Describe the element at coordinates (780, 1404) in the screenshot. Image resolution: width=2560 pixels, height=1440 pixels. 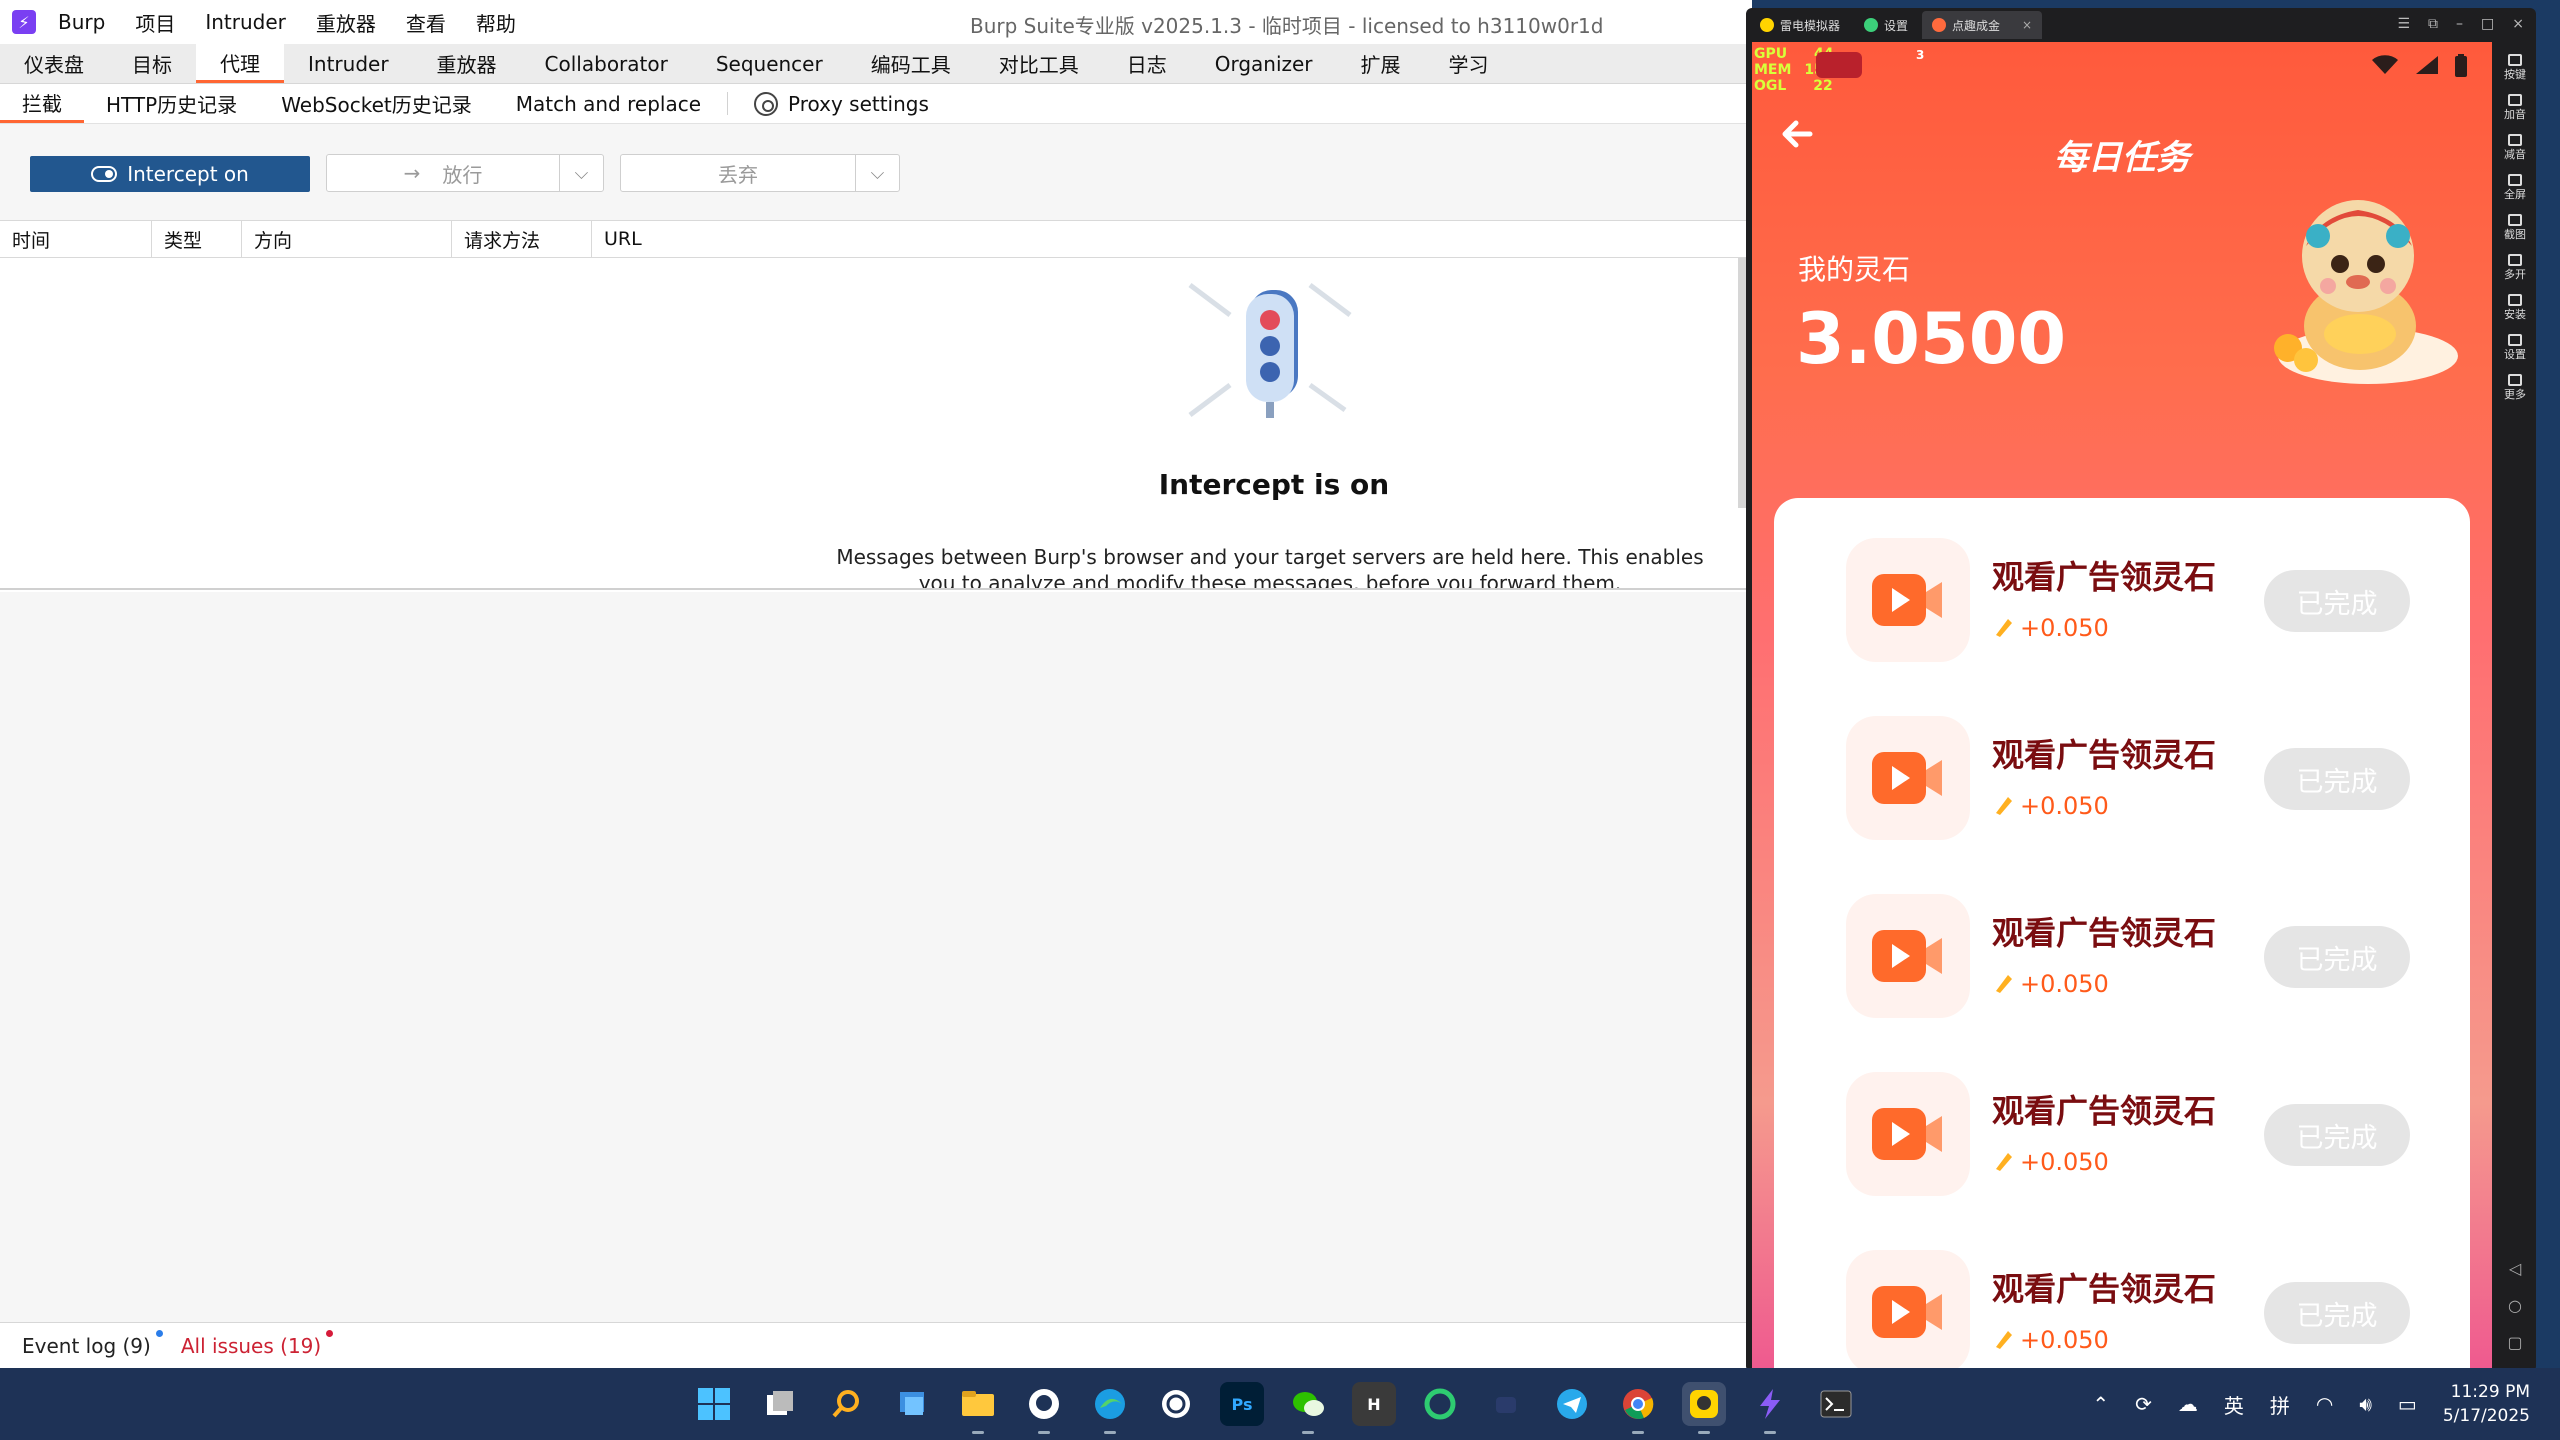
I see `task-view-icon` at that location.